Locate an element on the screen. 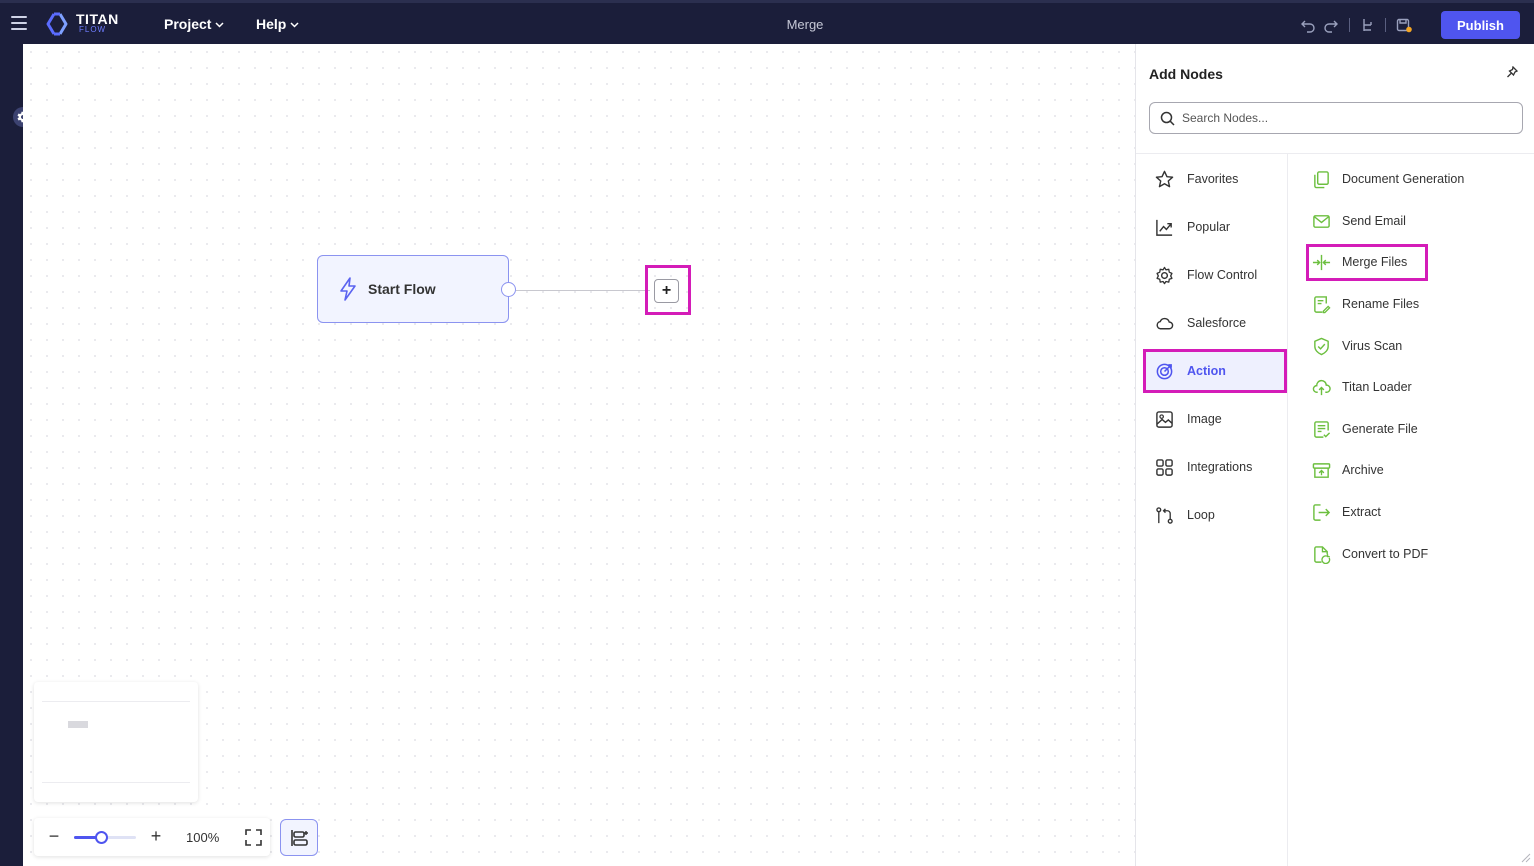 Image resolution: width=1534 pixels, height=866 pixels. minimap-node is located at coordinates (78, 724).